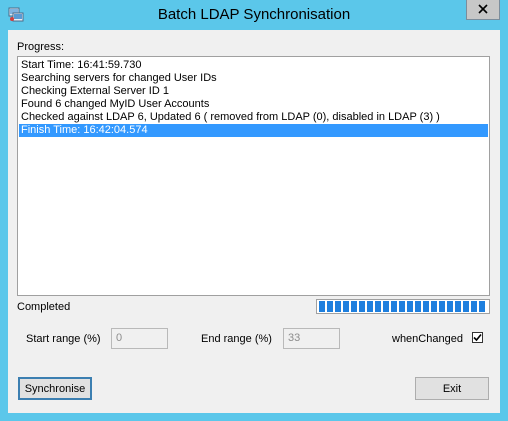  I want to click on end-range-label: End range (%), so click(236, 339).